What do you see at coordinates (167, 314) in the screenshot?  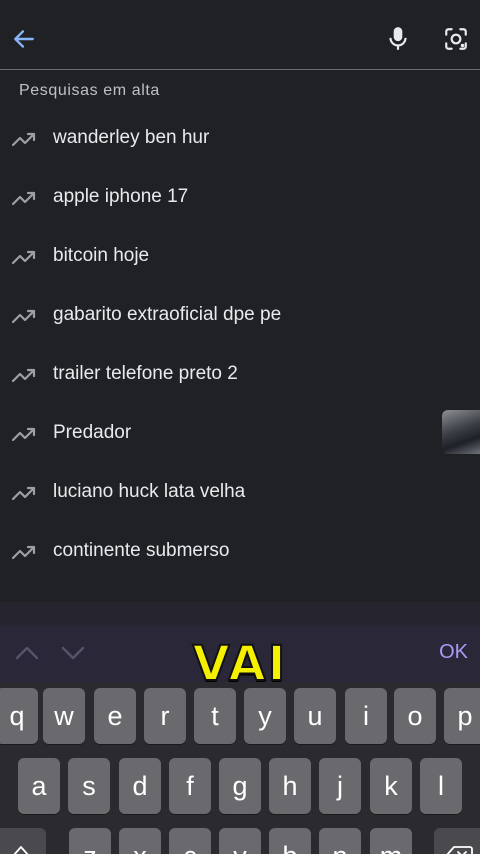 I see `suggestion-label: gabarito extraoficial dpe pe` at bounding box center [167, 314].